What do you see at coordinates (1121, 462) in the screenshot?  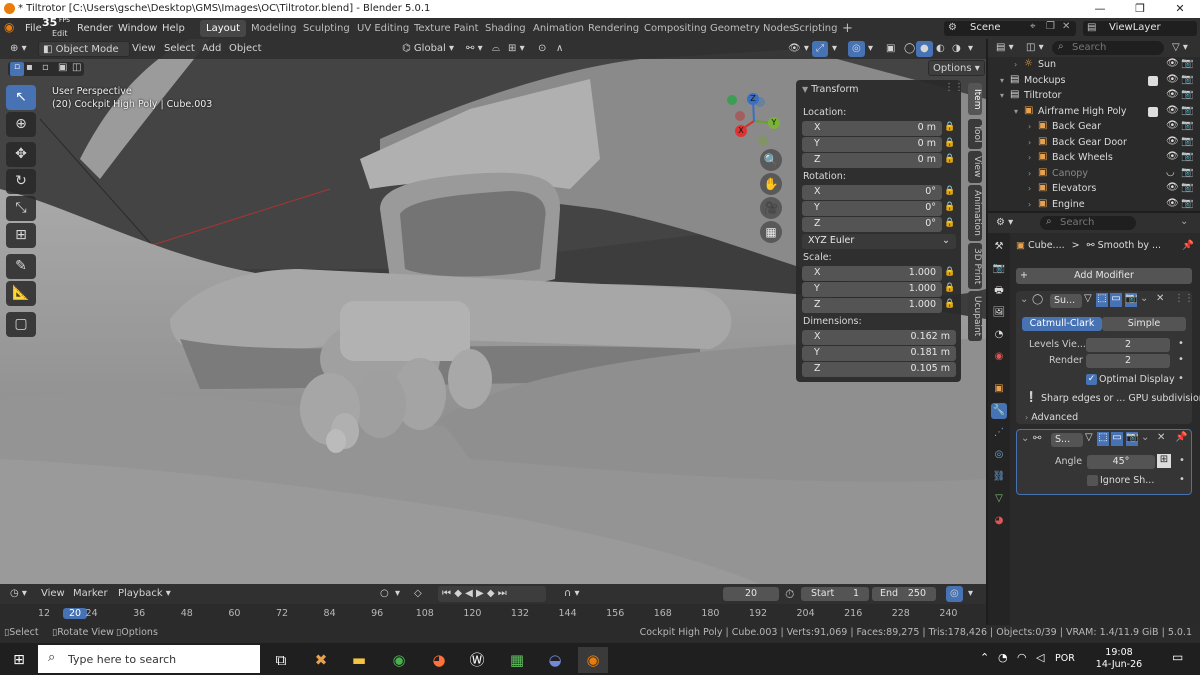 I see `angle-field: 45°` at bounding box center [1121, 462].